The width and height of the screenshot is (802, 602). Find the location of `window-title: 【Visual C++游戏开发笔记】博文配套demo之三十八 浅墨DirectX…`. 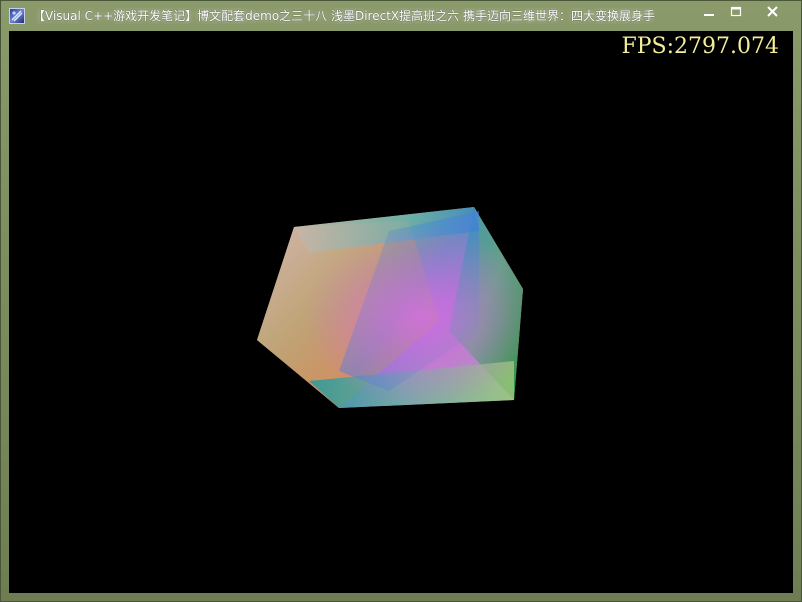

window-title: 【Visual C++游戏开发笔记】博文配套demo之三十八 浅墨DirectX… is located at coordinates (344, 16).